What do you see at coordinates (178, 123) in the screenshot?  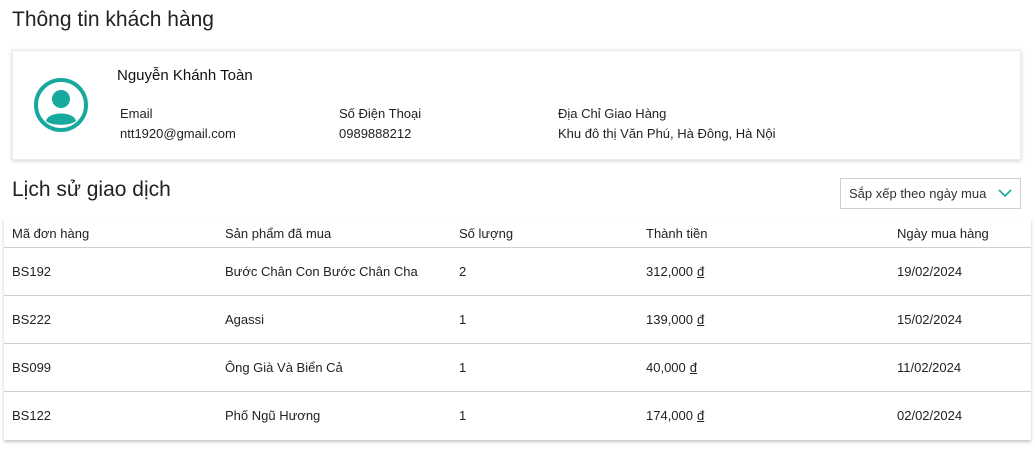 I see `email-info: Email ntt1920@gmail.com` at bounding box center [178, 123].